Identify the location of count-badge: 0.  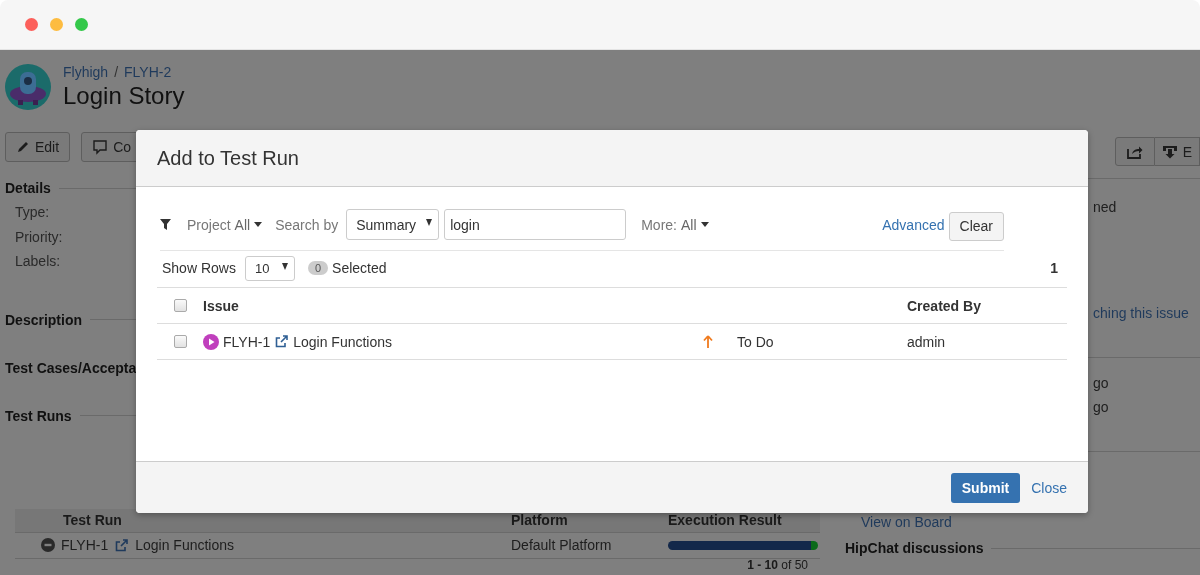
(318, 268).